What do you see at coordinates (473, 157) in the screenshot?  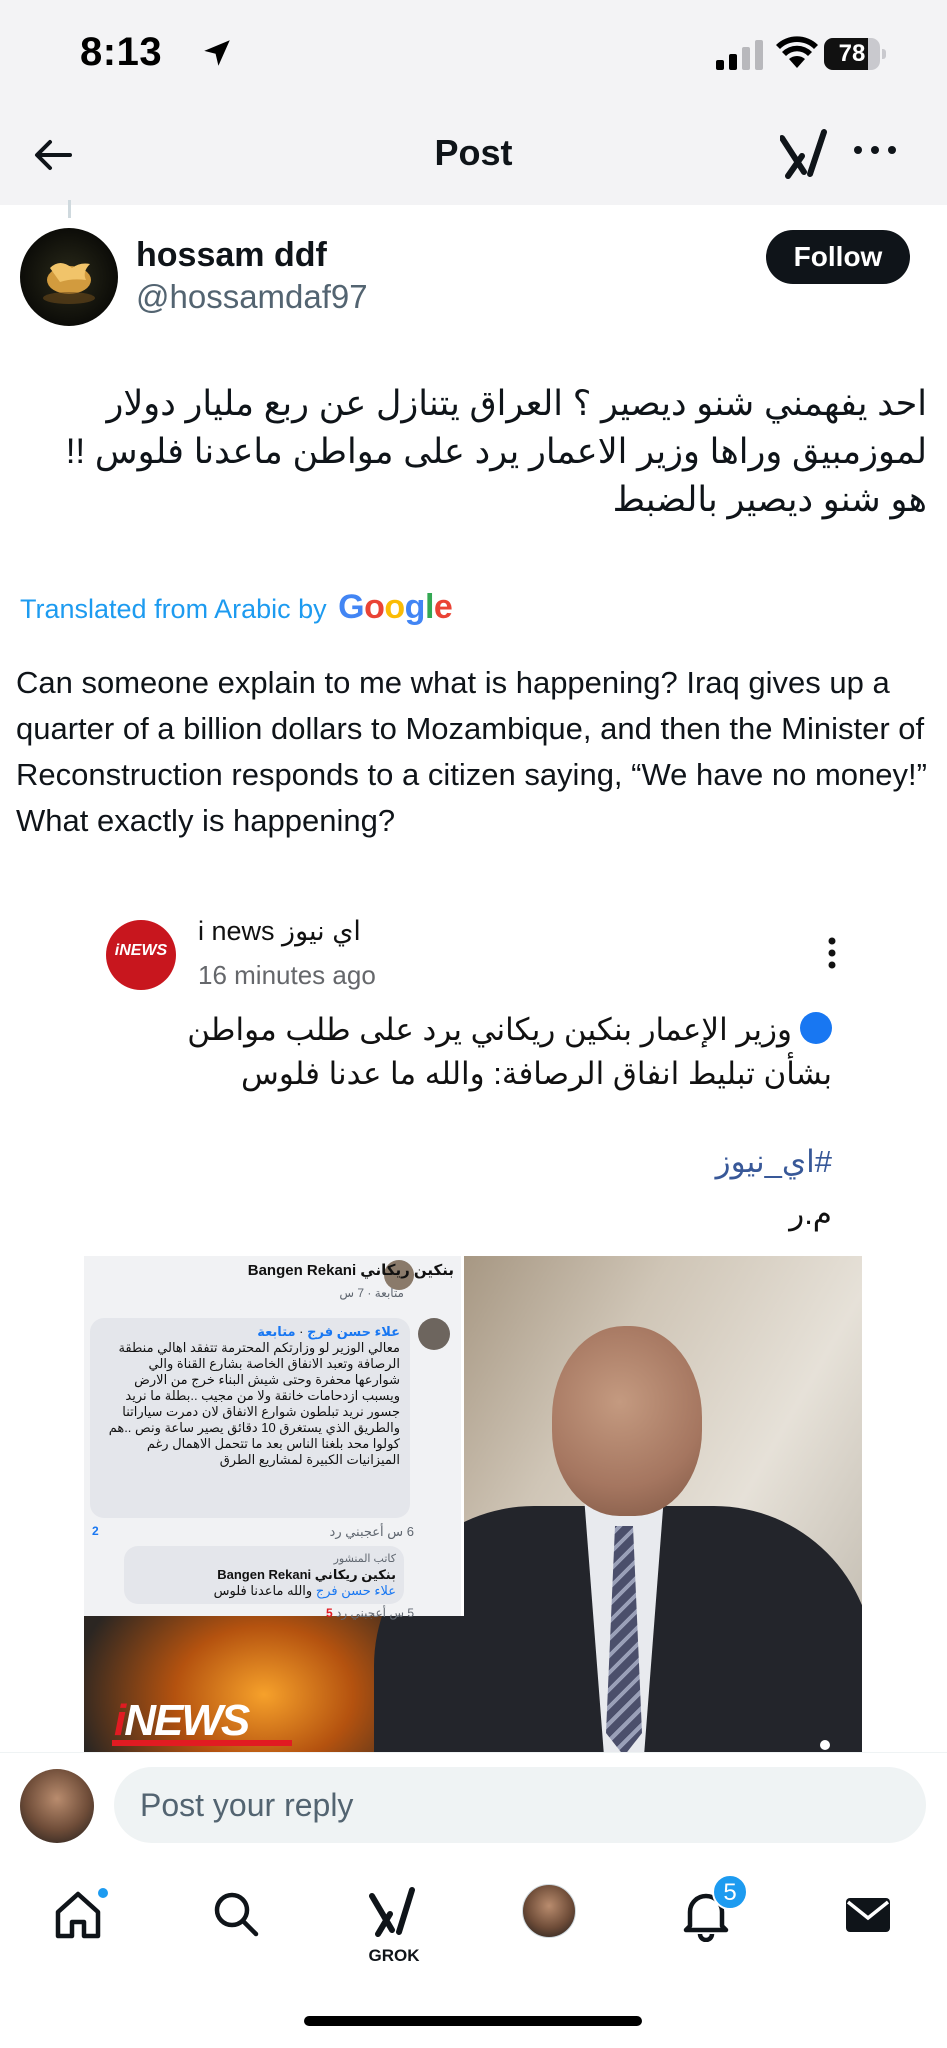 I see `post-header: Post` at bounding box center [473, 157].